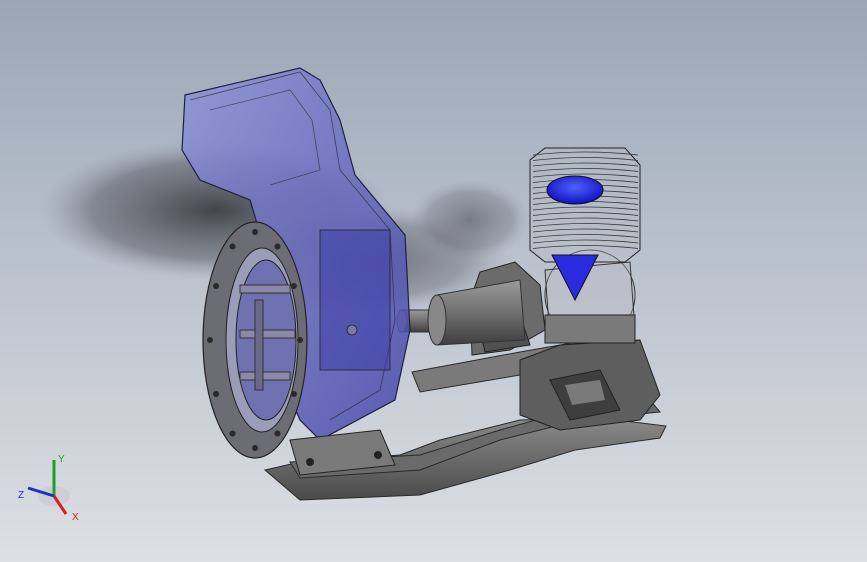 The image size is (867, 562). Describe the element at coordinates (54, 488) in the screenshot. I see `orientation-triad: Y Z X` at that location.